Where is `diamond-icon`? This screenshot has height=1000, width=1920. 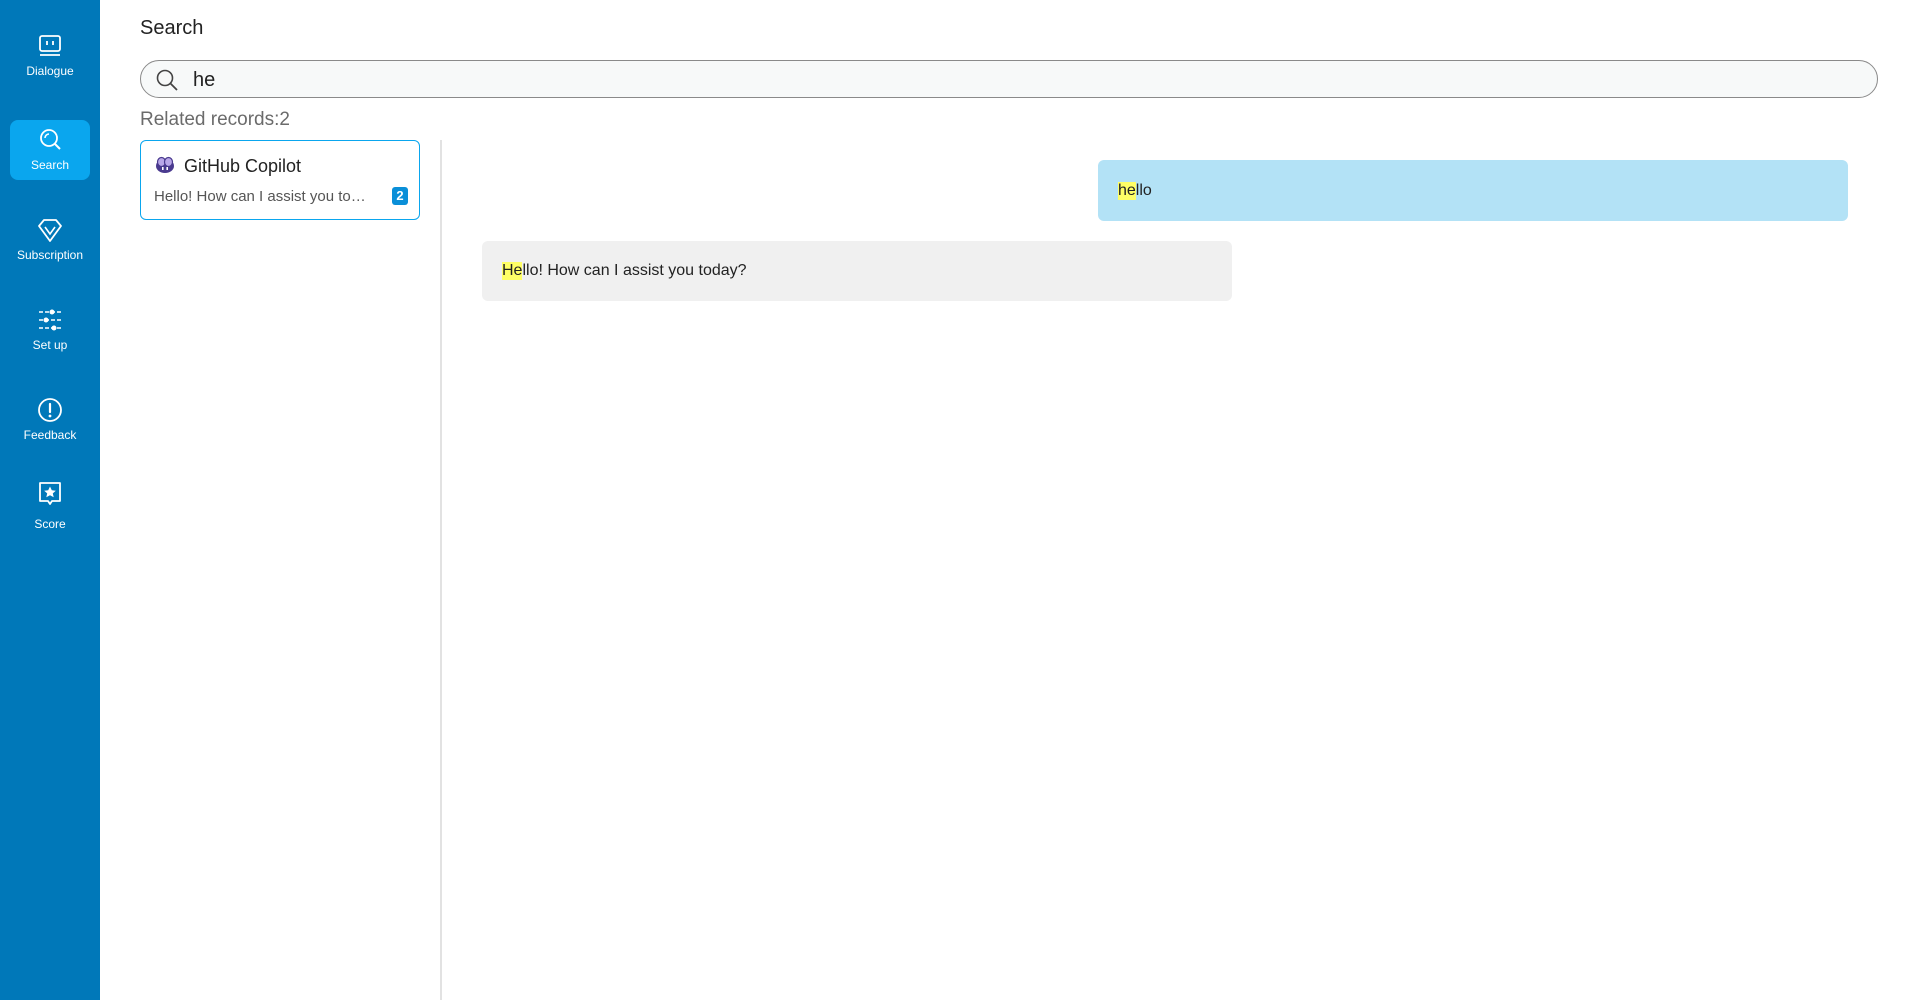
diamond-icon is located at coordinates (50, 230).